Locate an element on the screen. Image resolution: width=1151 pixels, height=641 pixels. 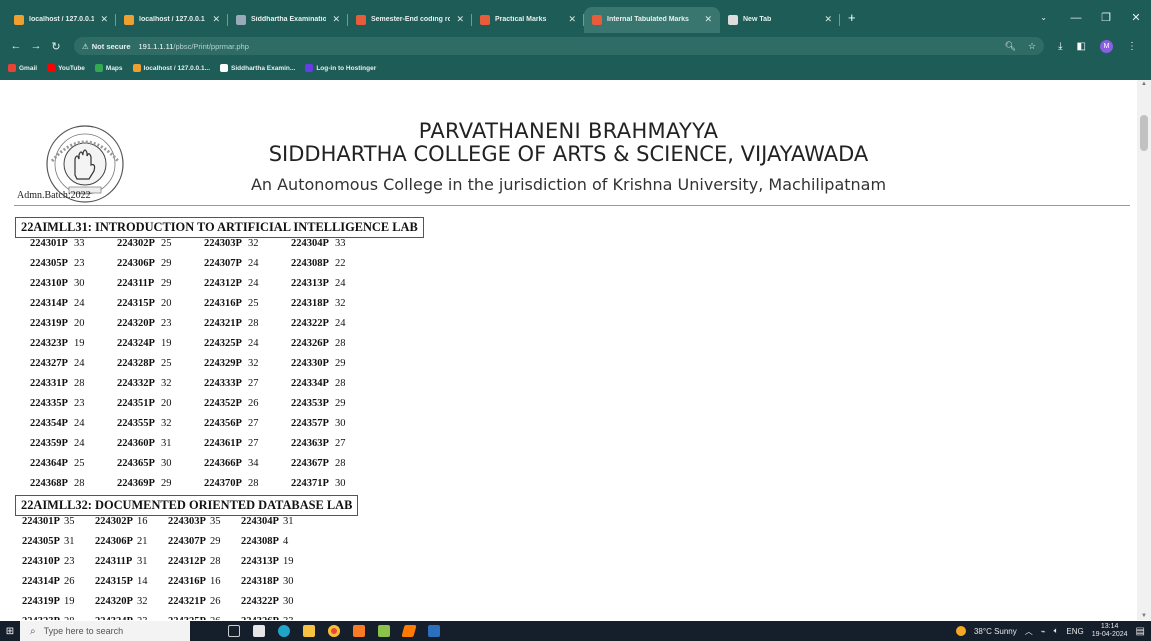
file-explorer-icon is located at coordinates (309, 631).